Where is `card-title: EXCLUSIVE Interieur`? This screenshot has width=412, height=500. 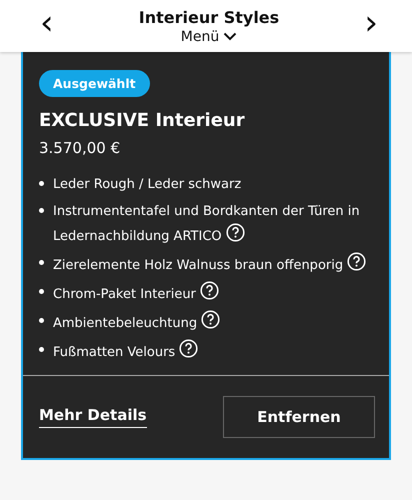 card-title: EXCLUSIVE Interieur is located at coordinates (142, 120).